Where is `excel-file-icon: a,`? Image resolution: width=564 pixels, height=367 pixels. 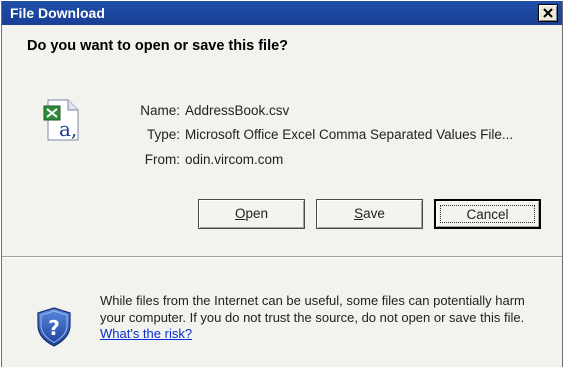
excel-file-icon: a, is located at coordinates (62, 120).